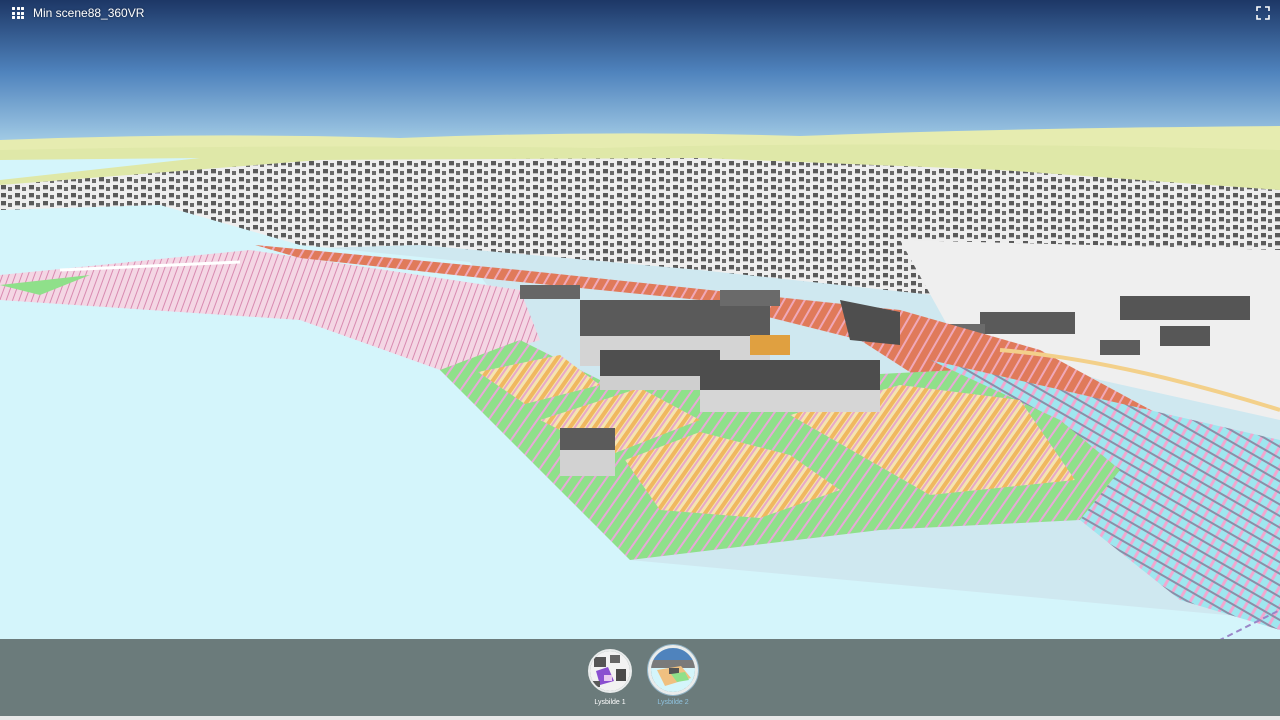 This screenshot has height=720, width=1280. What do you see at coordinates (610, 671) in the screenshot?
I see `slide-1-thumbnail` at bounding box center [610, 671].